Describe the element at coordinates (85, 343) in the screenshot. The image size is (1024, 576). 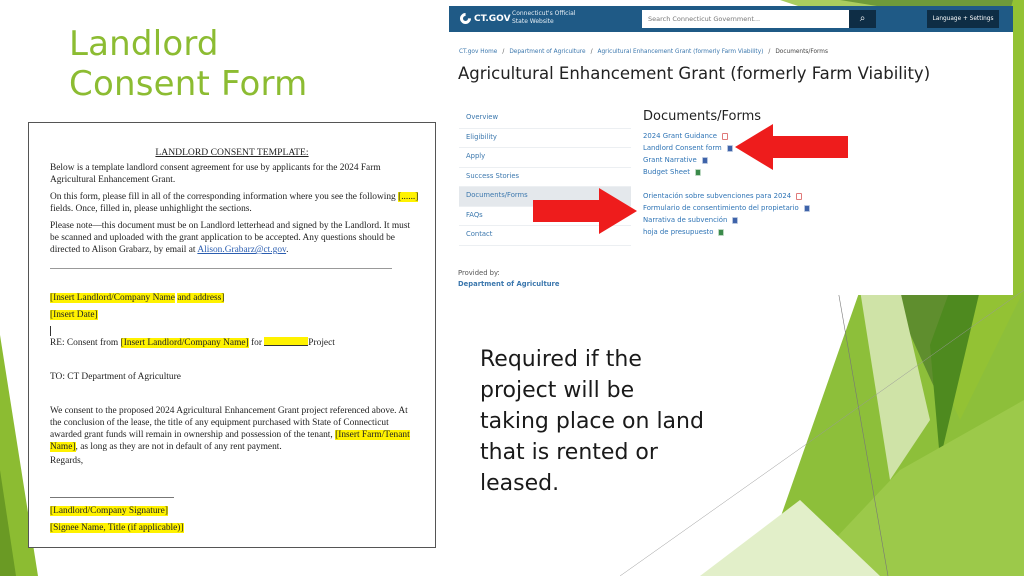
I see `re-prefix: RE: Consent from` at that location.